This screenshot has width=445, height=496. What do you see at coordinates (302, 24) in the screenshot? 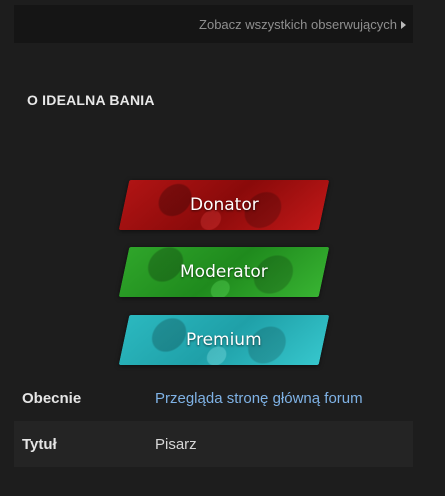
I see `see-all-followers-link: Zobacz wszystkich obserwujących` at bounding box center [302, 24].